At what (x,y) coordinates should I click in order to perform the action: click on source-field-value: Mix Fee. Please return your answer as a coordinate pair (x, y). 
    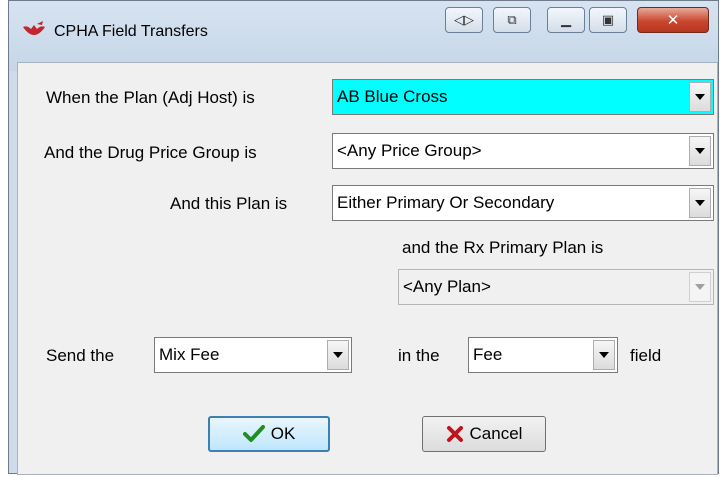
    Looking at the image, I should click on (189, 354).